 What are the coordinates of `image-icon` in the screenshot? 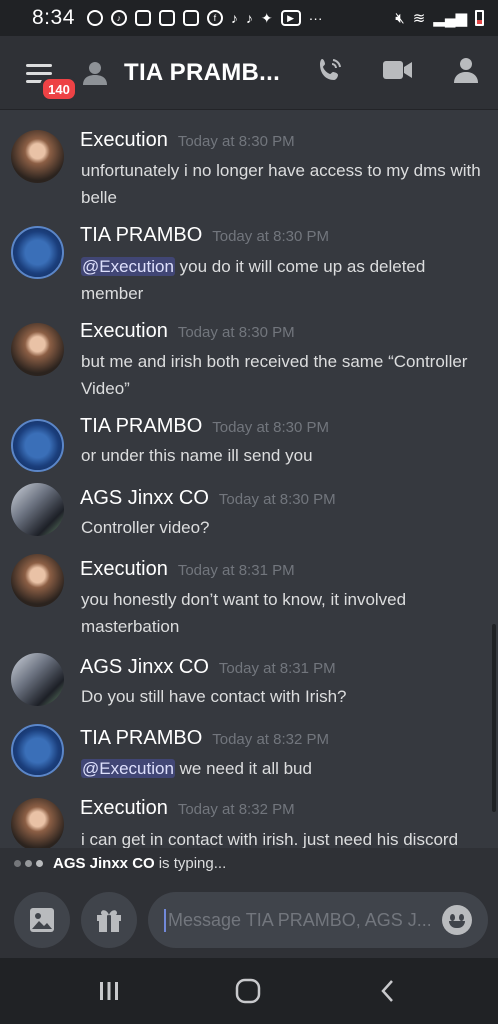 It's located at (42, 920).